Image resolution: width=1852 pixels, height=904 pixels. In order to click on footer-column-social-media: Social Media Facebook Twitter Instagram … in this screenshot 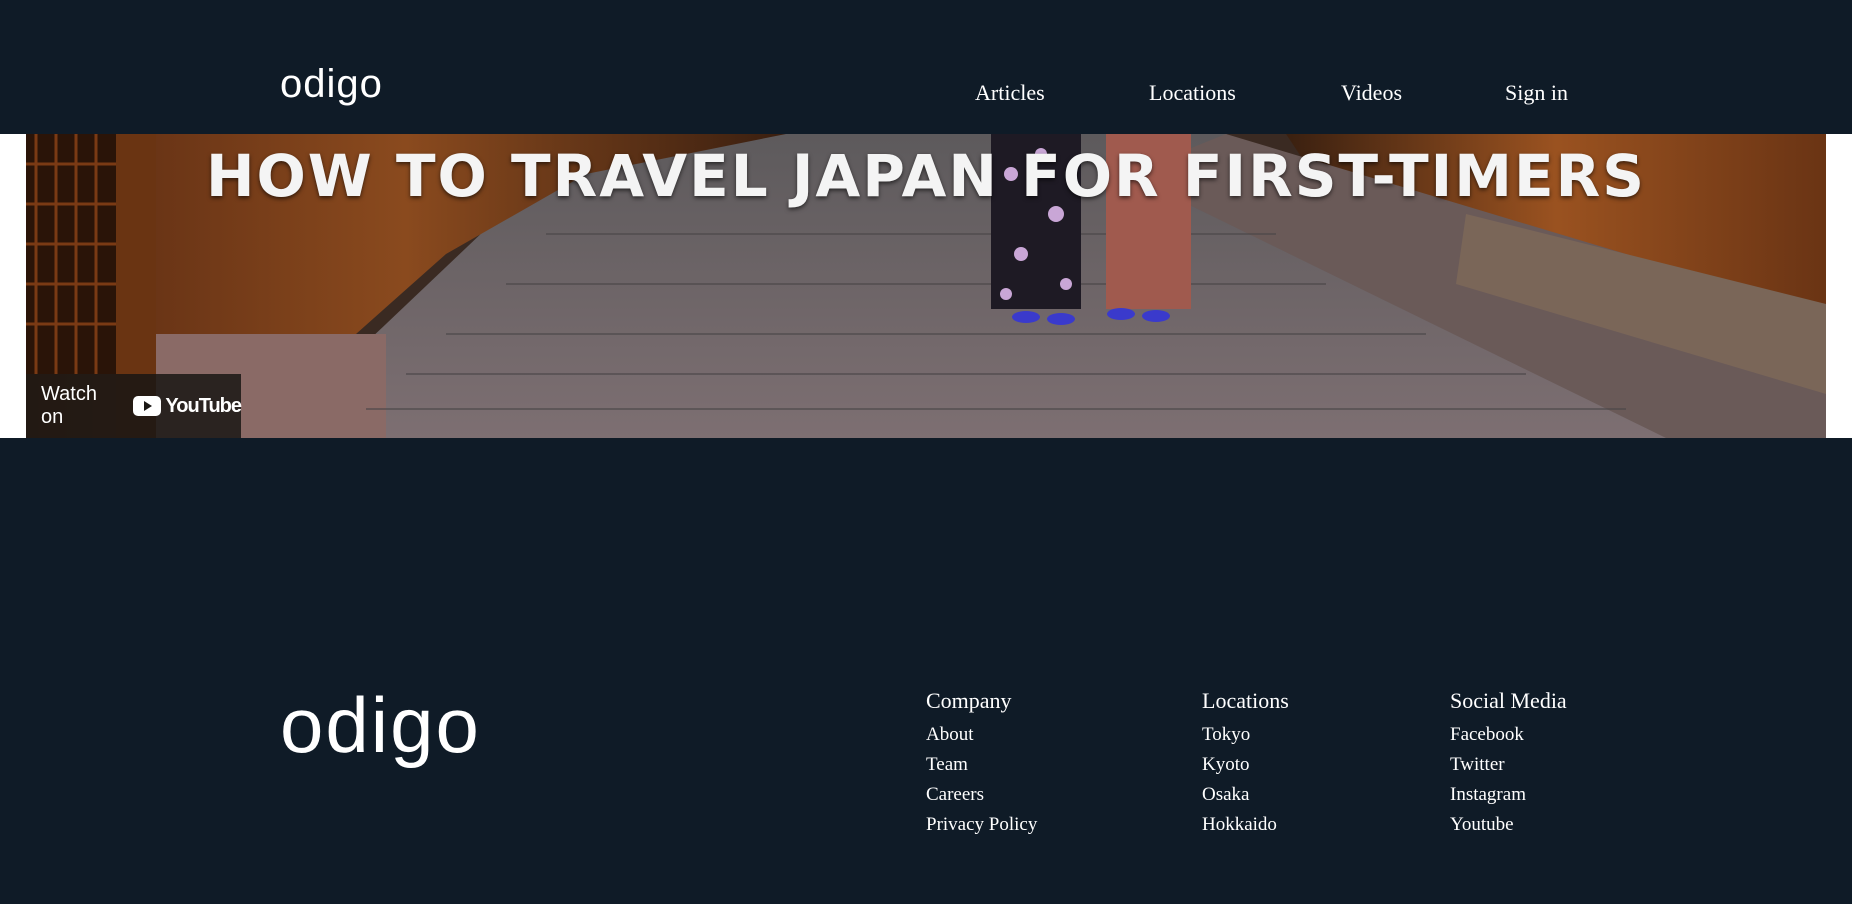, I will do `click(1508, 764)`.